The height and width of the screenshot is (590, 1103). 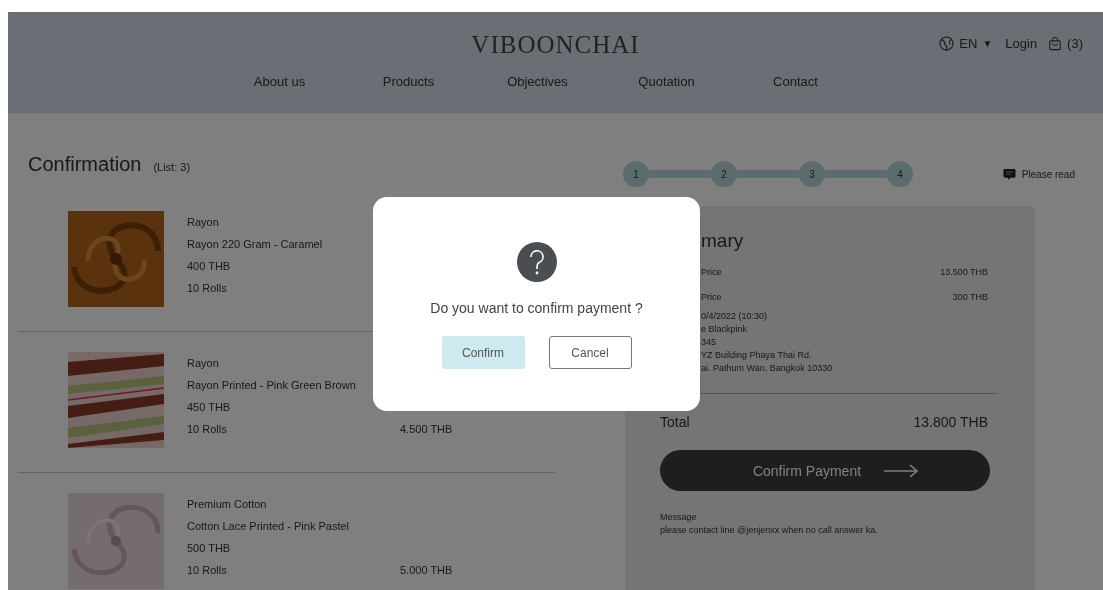 What do you see at coordinates (725, 329) in the screenshot?
I see `order-detail: e Blackpink` at bounding box center [725, 329].